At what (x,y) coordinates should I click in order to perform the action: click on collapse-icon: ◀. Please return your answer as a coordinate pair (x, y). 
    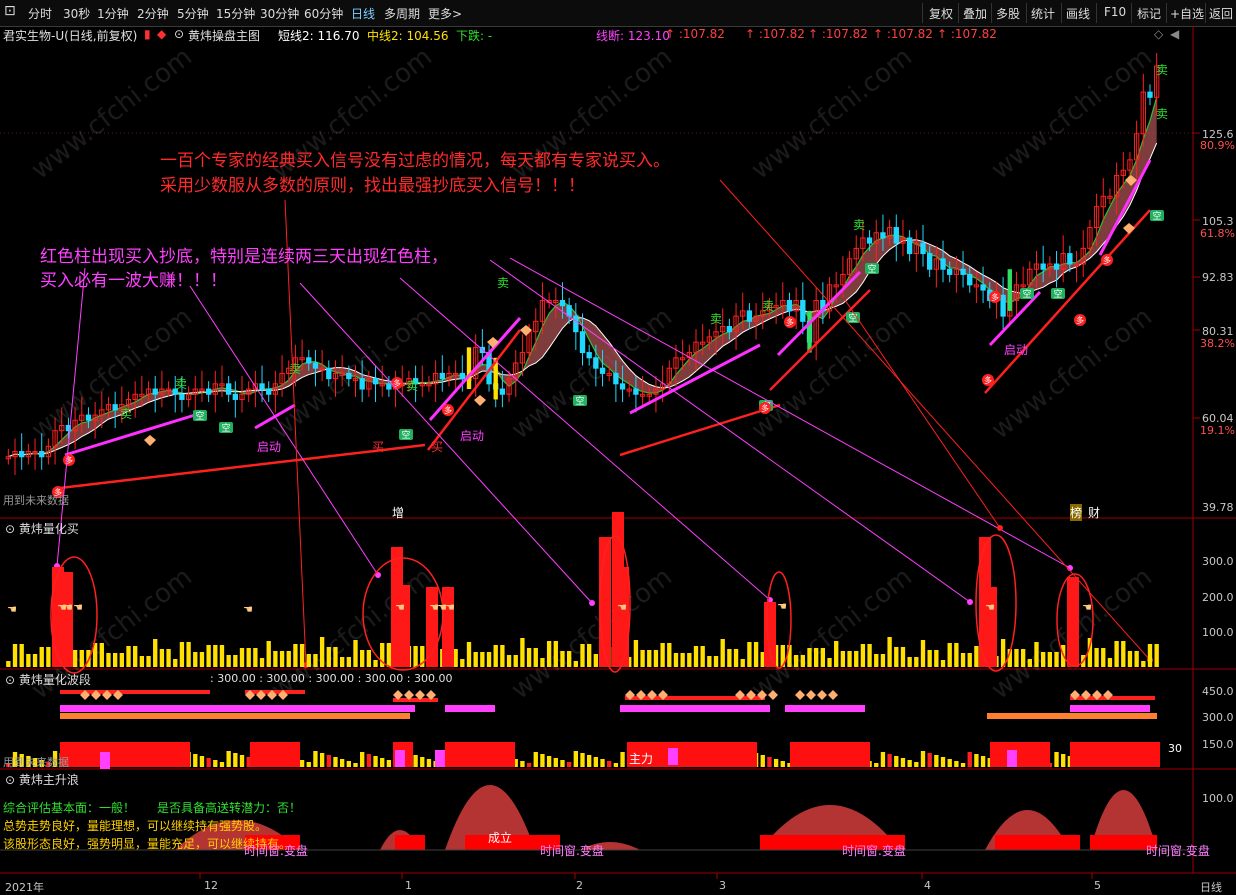
    Looking at the image, I should click on (1174, 34).